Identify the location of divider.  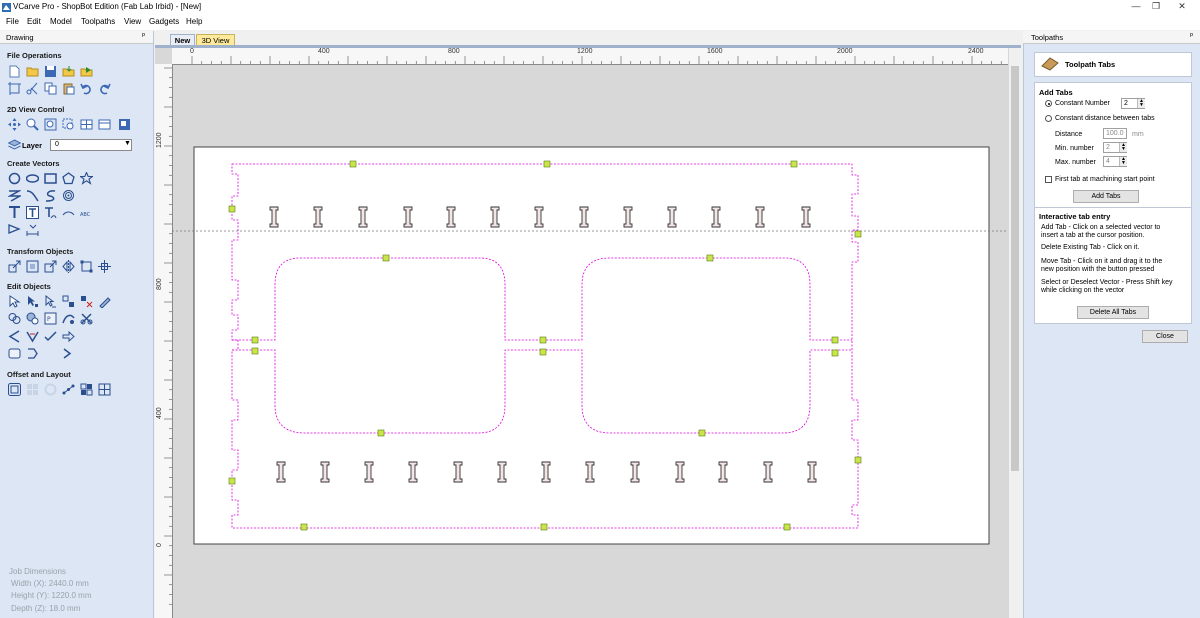
(1113, 207).